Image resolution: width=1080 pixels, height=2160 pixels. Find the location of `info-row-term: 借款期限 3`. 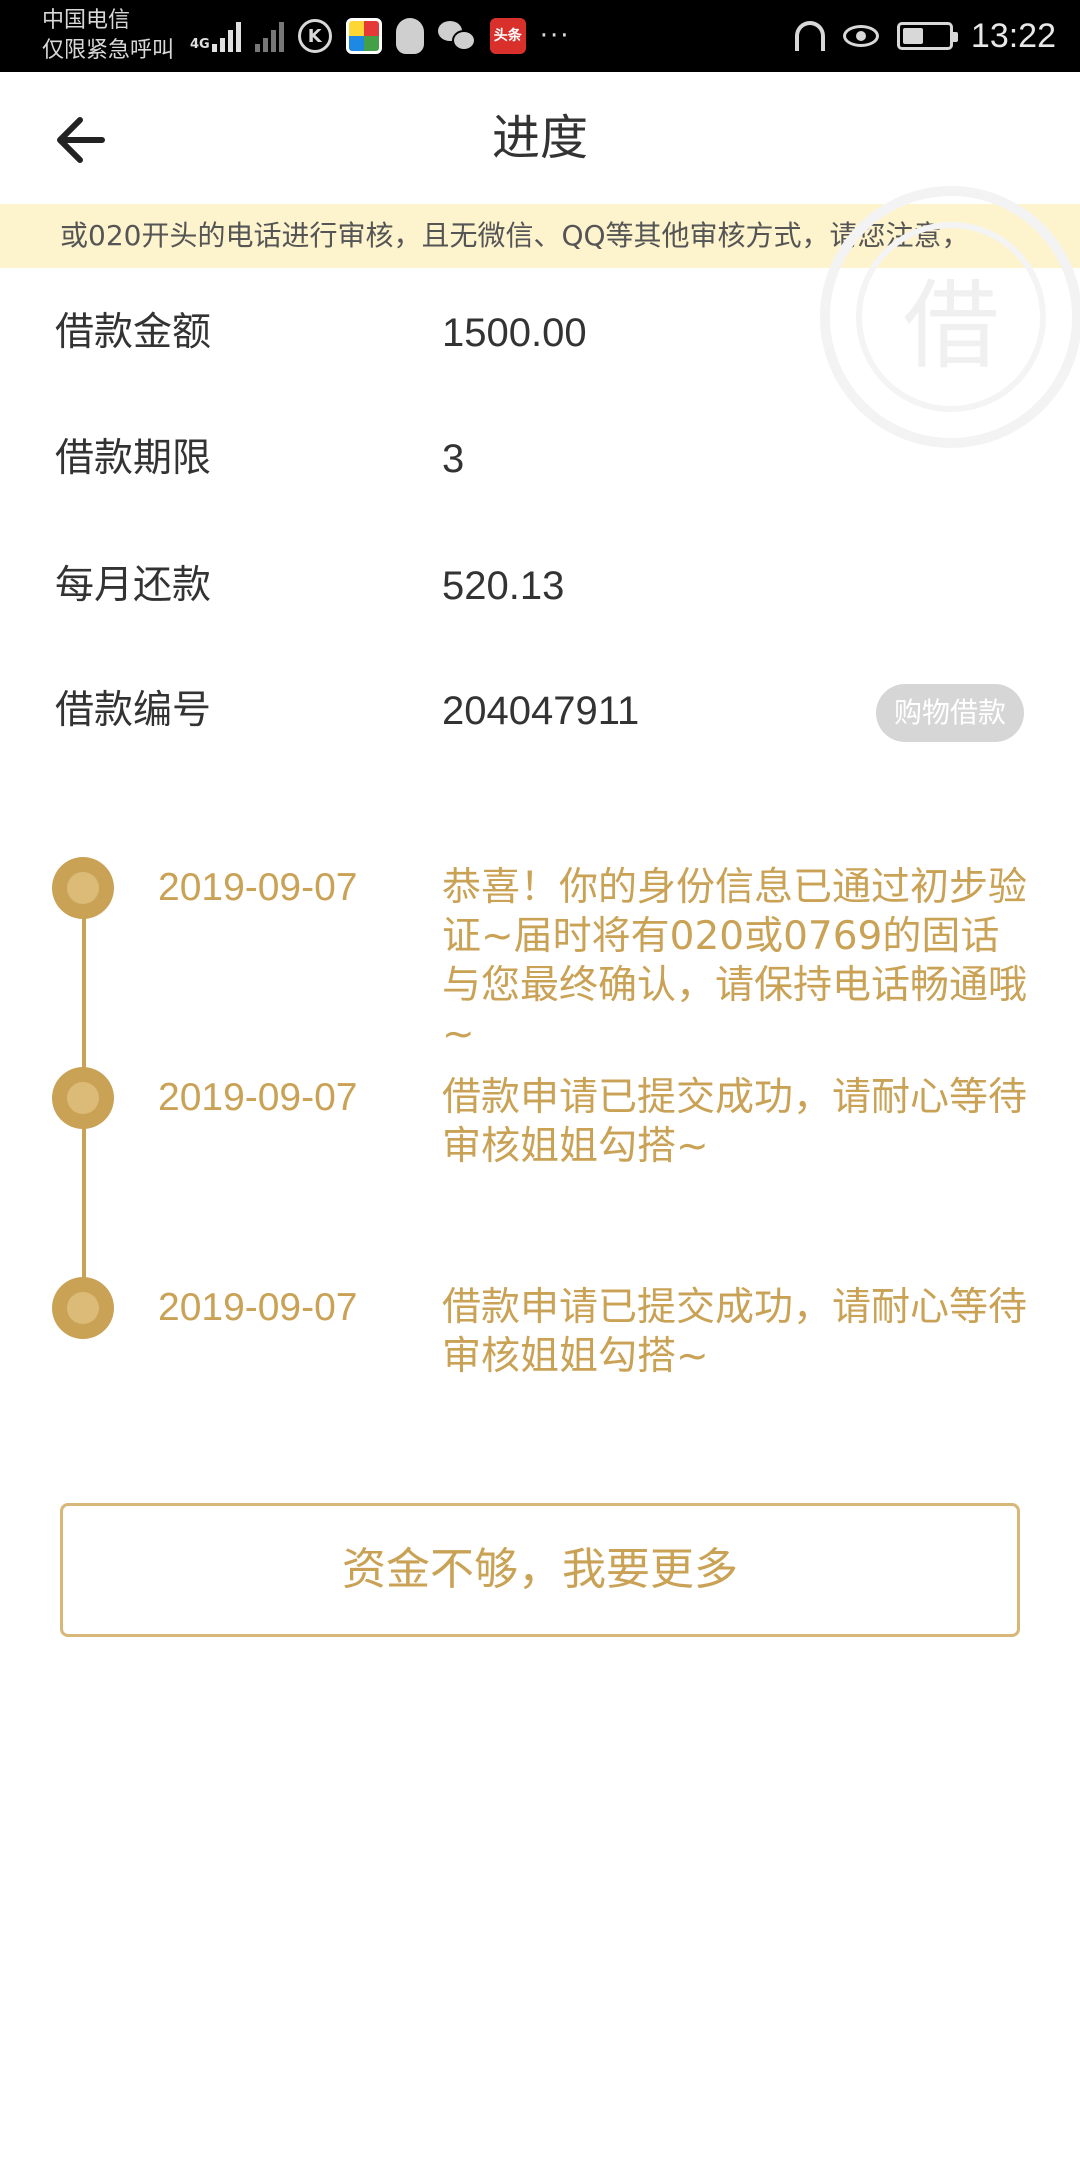

info-row-term: 借款期限 3 is located at coordinates (540, 459).